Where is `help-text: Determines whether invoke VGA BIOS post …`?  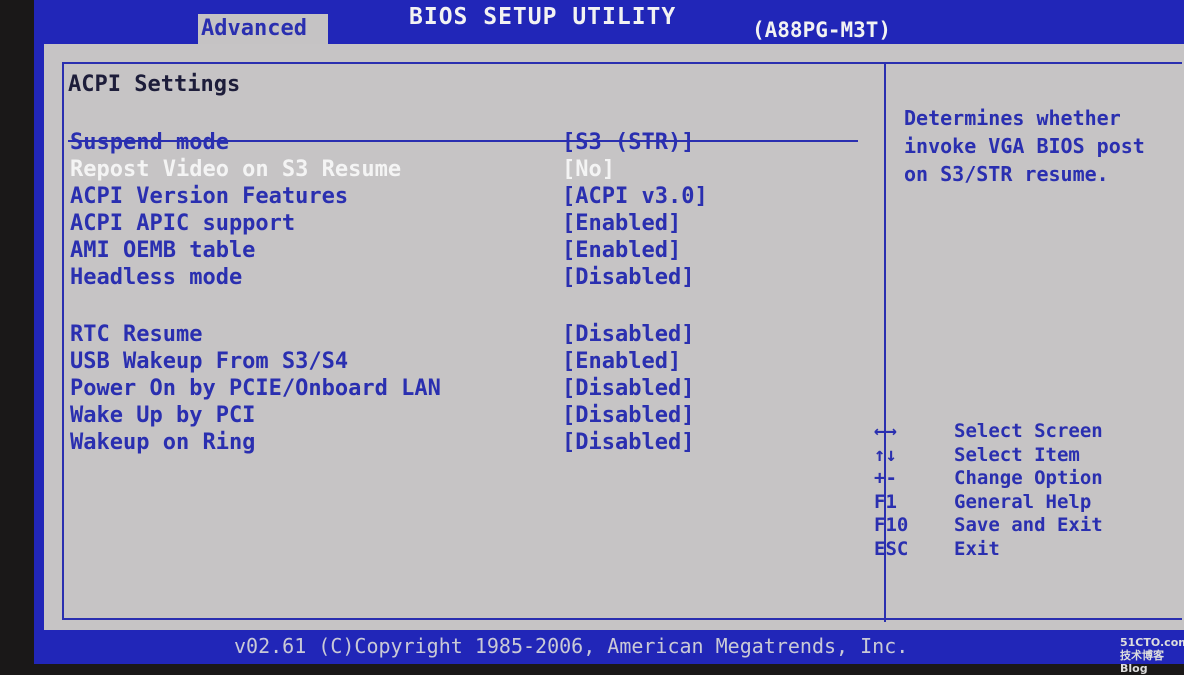 help-text: Determines whether invoke VGA BIOS post … is located at coordinates (1024, 146).